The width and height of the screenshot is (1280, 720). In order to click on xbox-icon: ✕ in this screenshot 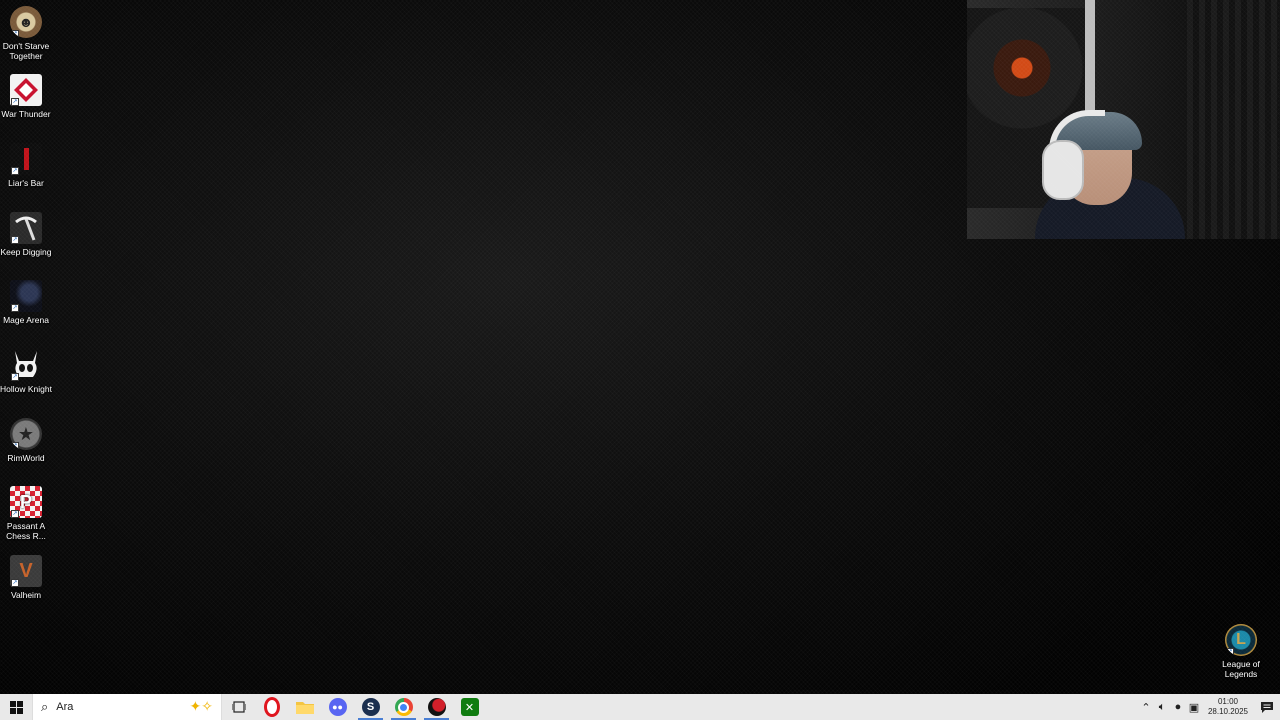, I will do `click(469, 707)`.